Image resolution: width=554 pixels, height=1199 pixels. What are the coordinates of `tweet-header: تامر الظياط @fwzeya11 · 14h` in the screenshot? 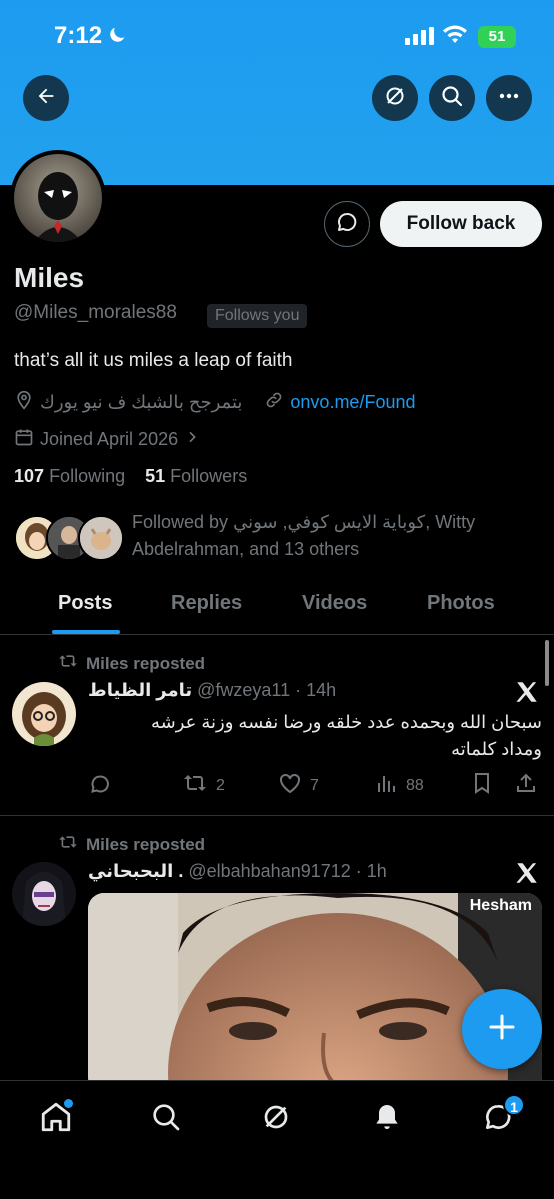 It's located at (212, 690).